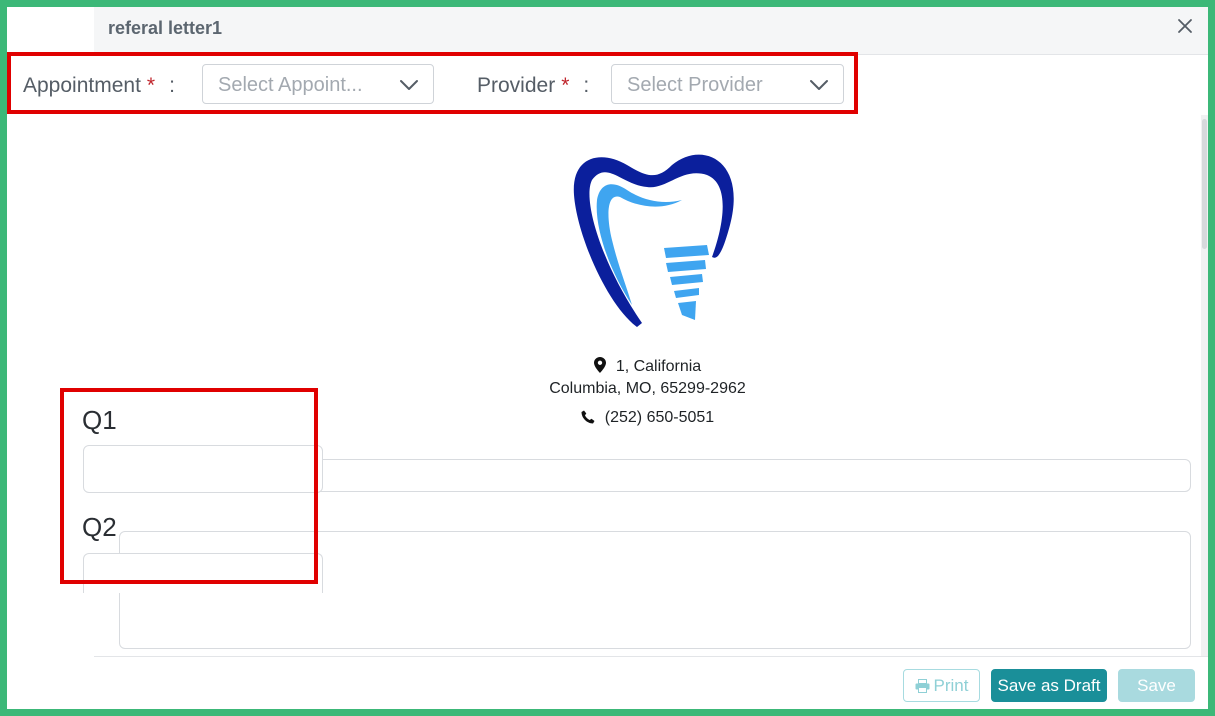 Image resolution: width=1215 pixels, height=716 pixels. Describe the element at coordinates (99, 420) in the screenshot. I see `q1-label: Q1` at that location.